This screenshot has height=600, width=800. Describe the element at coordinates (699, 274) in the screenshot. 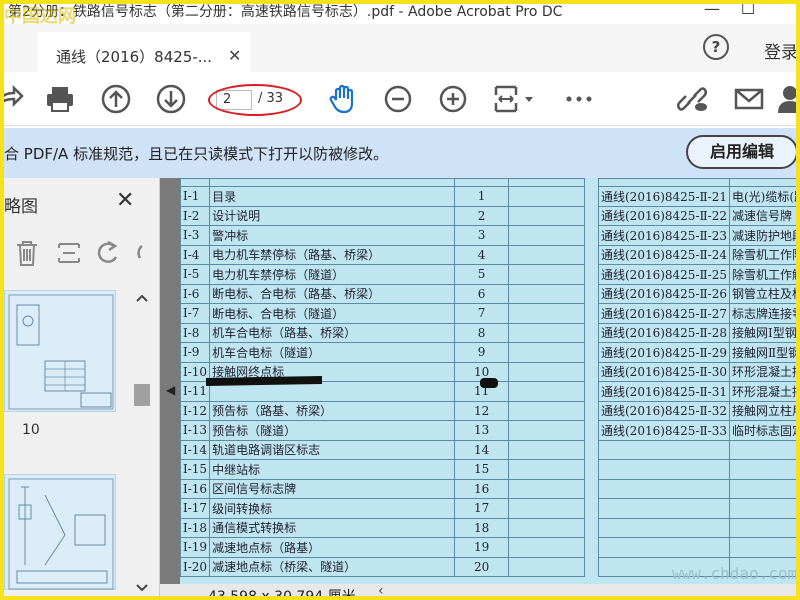

I see `table-row: 通线(2016)8425-Ⅱ-25除雪机工作解除` at that location.